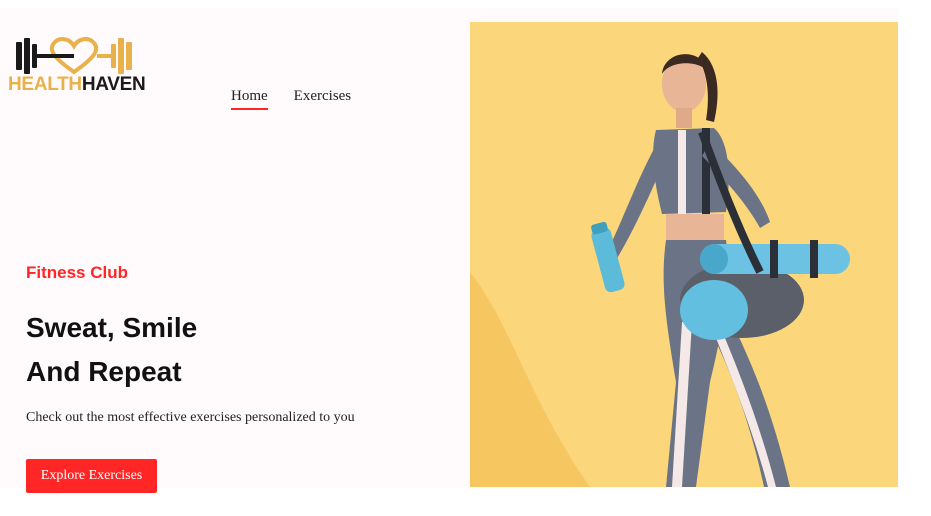 The image size is (931, 516). I want to click on hero-headline-line1: Sweat, Smile, so click(112, 327).